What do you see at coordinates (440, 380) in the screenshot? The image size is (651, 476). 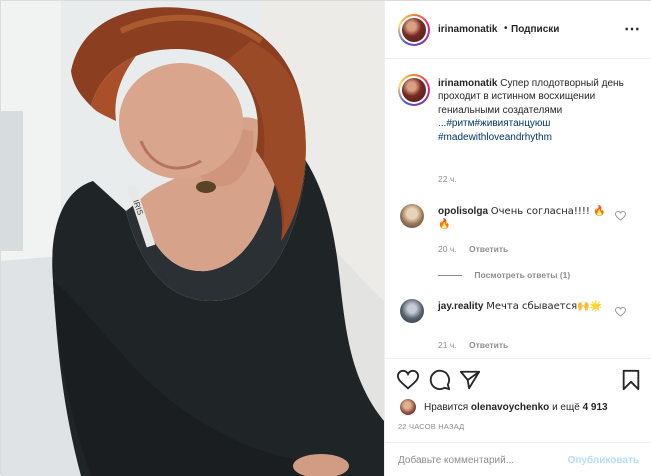 I see `comment-icon` at bounding box center [440, 380].